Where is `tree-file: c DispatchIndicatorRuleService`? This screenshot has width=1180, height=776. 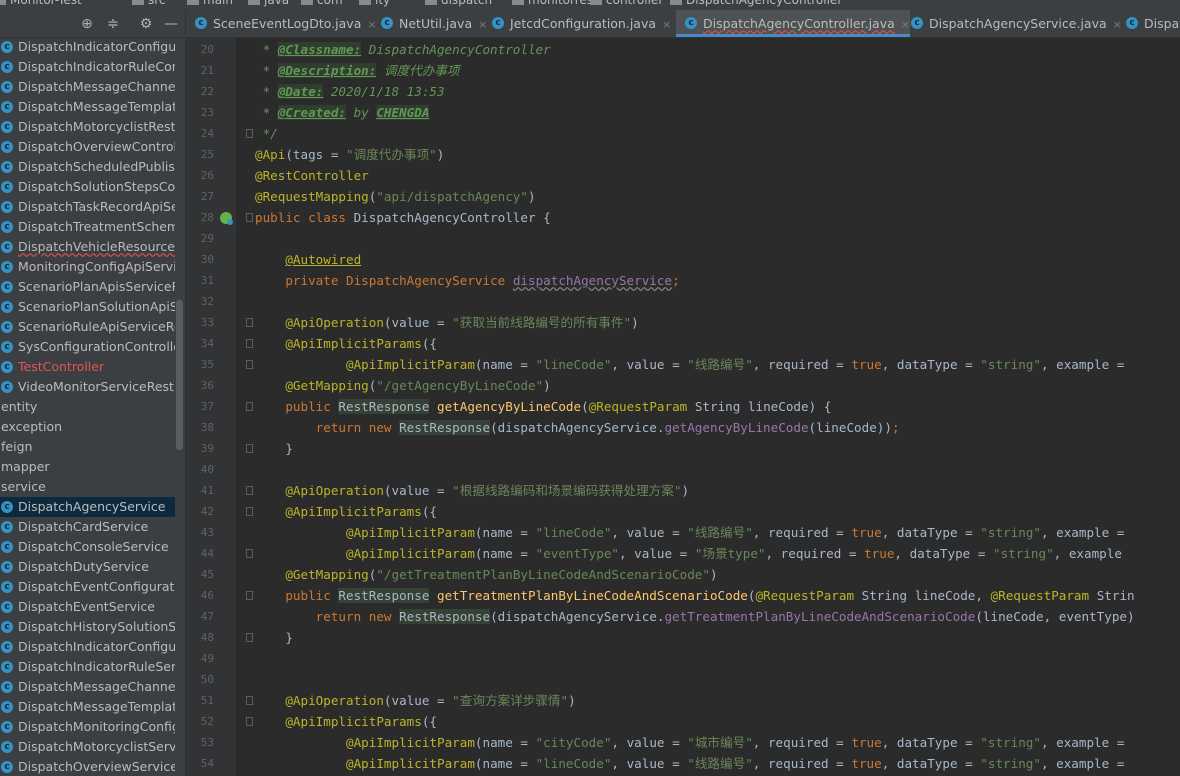
tree-file: c DispatchIndicatorRuleService is located at coordinates (87, 667).